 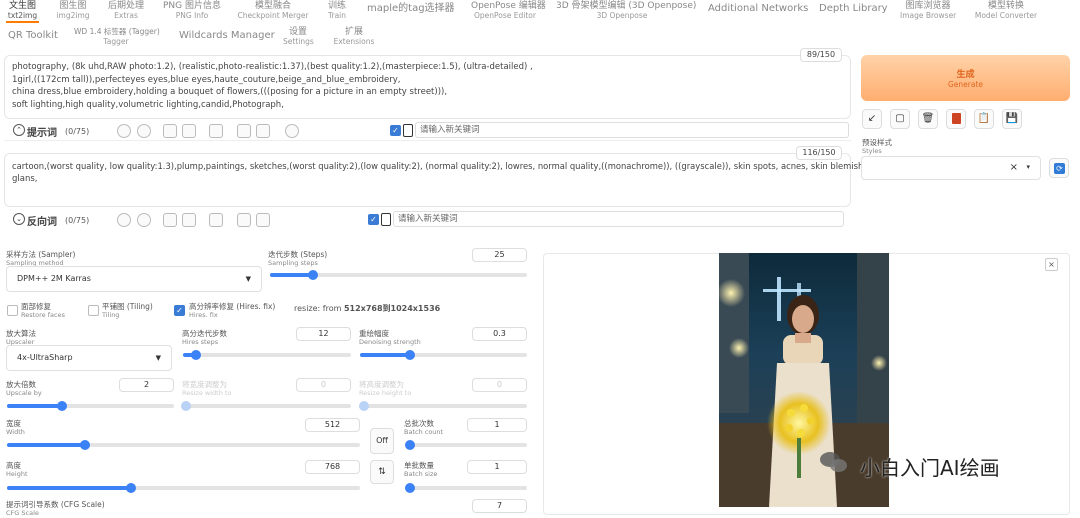 What do you see at coordinates (382, 472) in the screenshot?
I see `swap-dimensions-icon: ⇅` at bounding box center [382, 472].